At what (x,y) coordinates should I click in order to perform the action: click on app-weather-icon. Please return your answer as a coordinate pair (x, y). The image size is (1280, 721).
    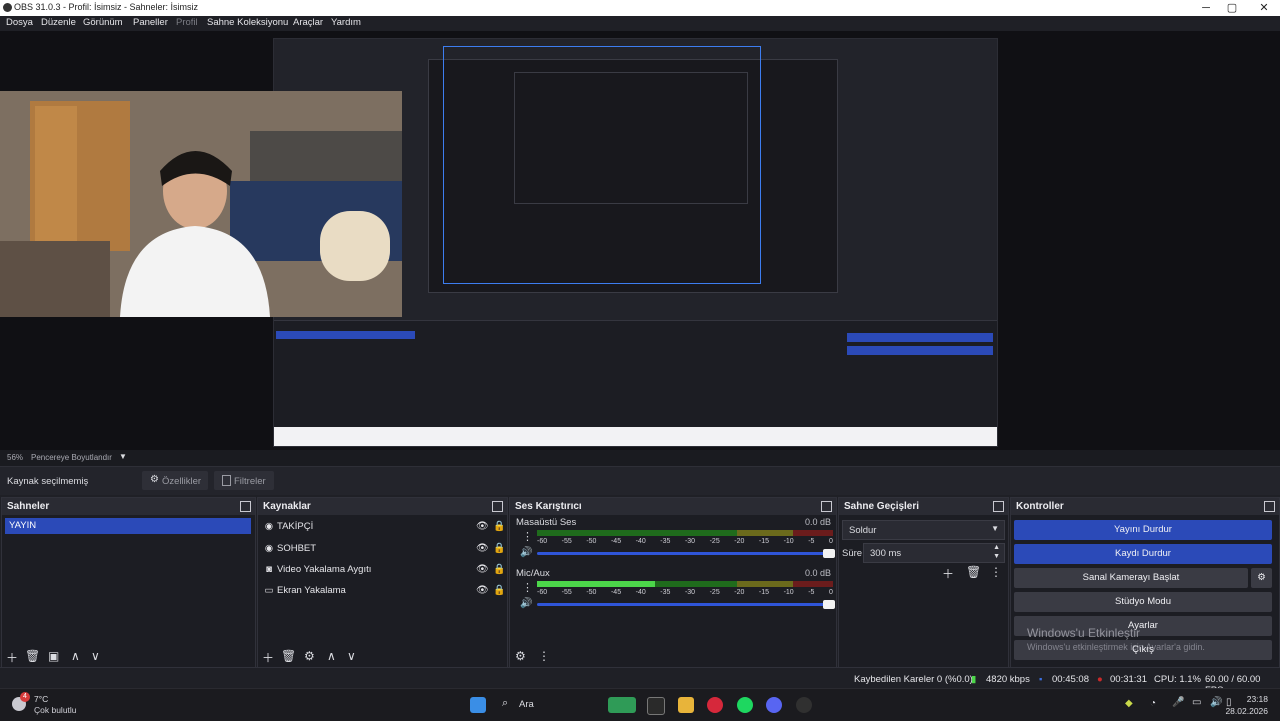
    Looking at the image, I should click on (622, 705).